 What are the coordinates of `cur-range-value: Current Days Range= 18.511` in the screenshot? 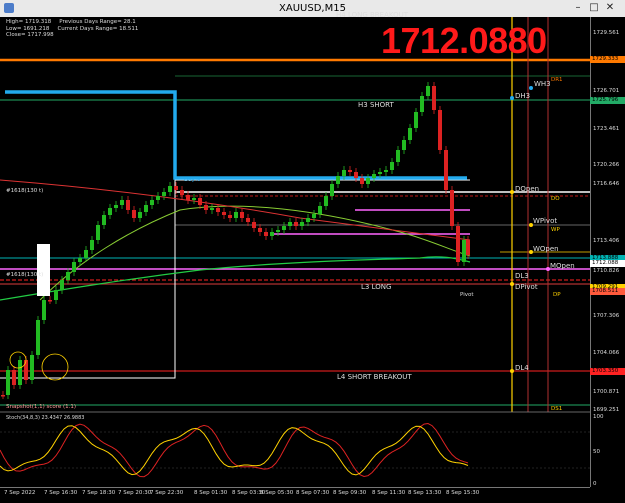 It's located at (98, 28).